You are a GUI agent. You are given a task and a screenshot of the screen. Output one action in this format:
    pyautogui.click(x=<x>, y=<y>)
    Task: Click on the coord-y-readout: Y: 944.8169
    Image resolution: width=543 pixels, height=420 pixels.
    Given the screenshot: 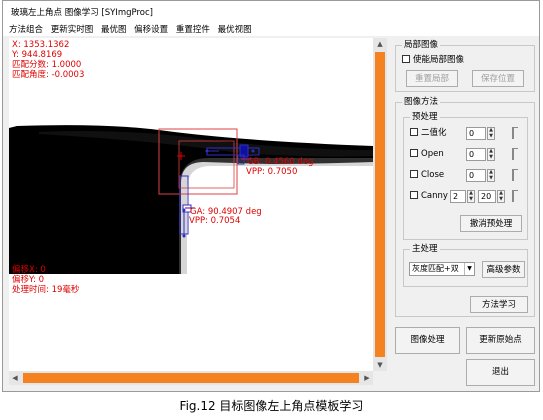 What is the action you would take?
    pyautogui.click(x=37, y=55)
    